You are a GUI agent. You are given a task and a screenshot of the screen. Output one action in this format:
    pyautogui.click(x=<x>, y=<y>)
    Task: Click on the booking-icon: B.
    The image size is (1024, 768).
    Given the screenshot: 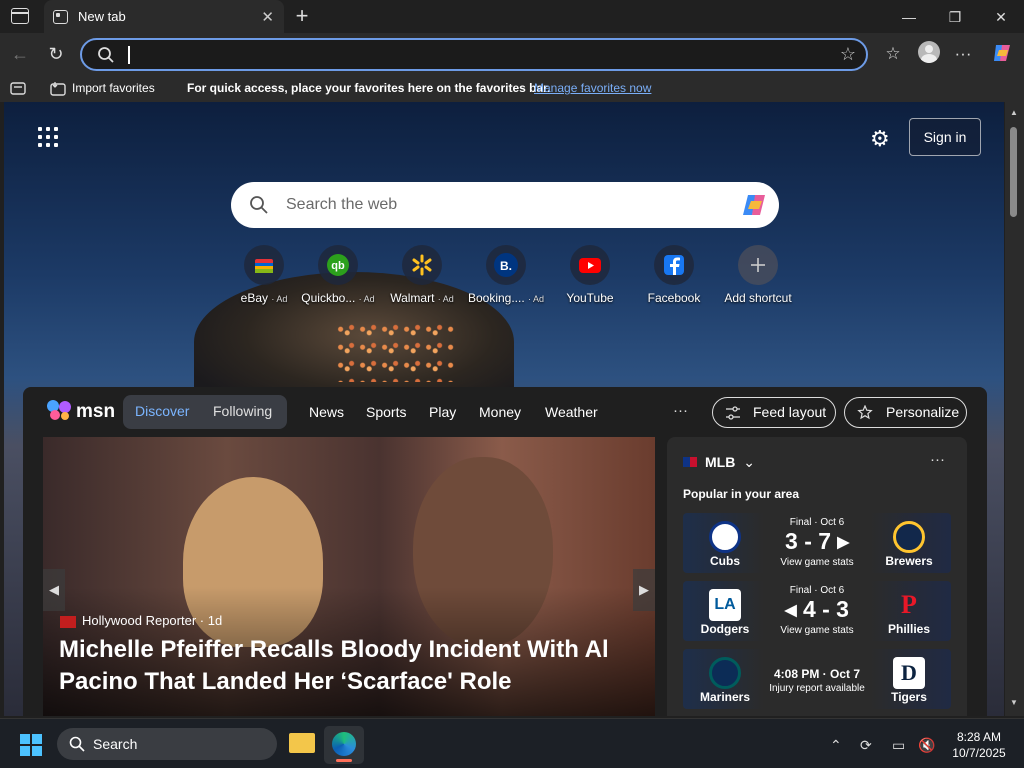 What is the action you would take?
    pyautogui.click(x=506, y=265)
    